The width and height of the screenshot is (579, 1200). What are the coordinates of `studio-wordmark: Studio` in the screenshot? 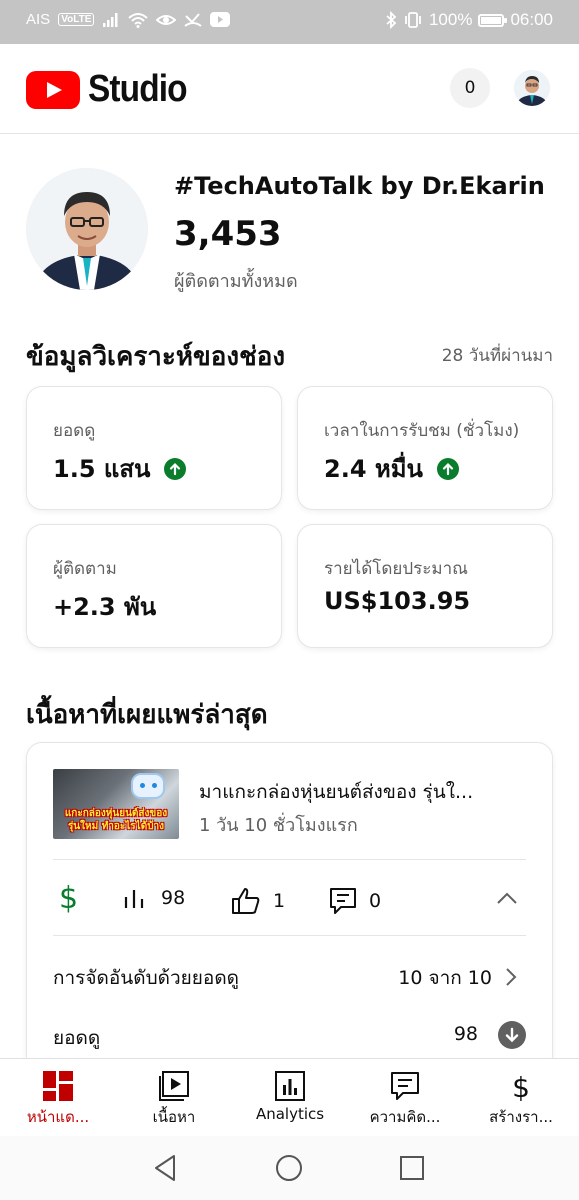 It's located at (138, 89).